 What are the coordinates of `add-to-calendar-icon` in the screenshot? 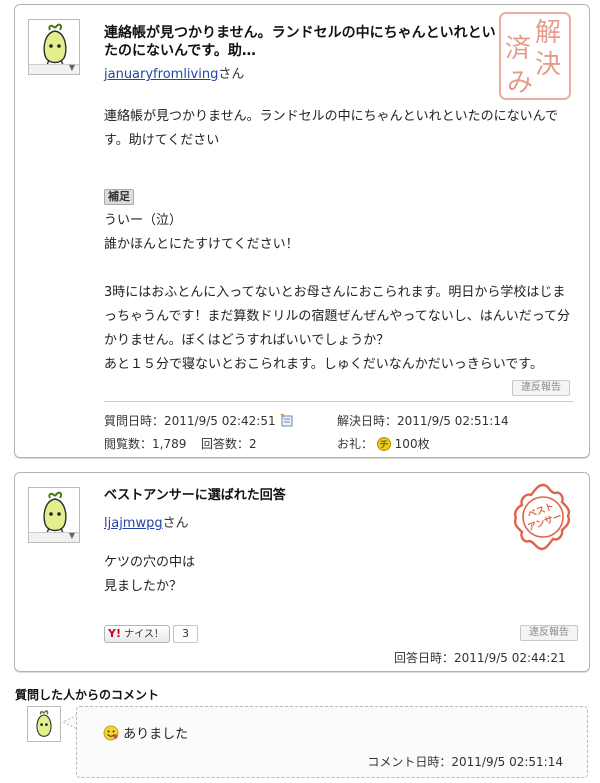 It's located at (286, 420).